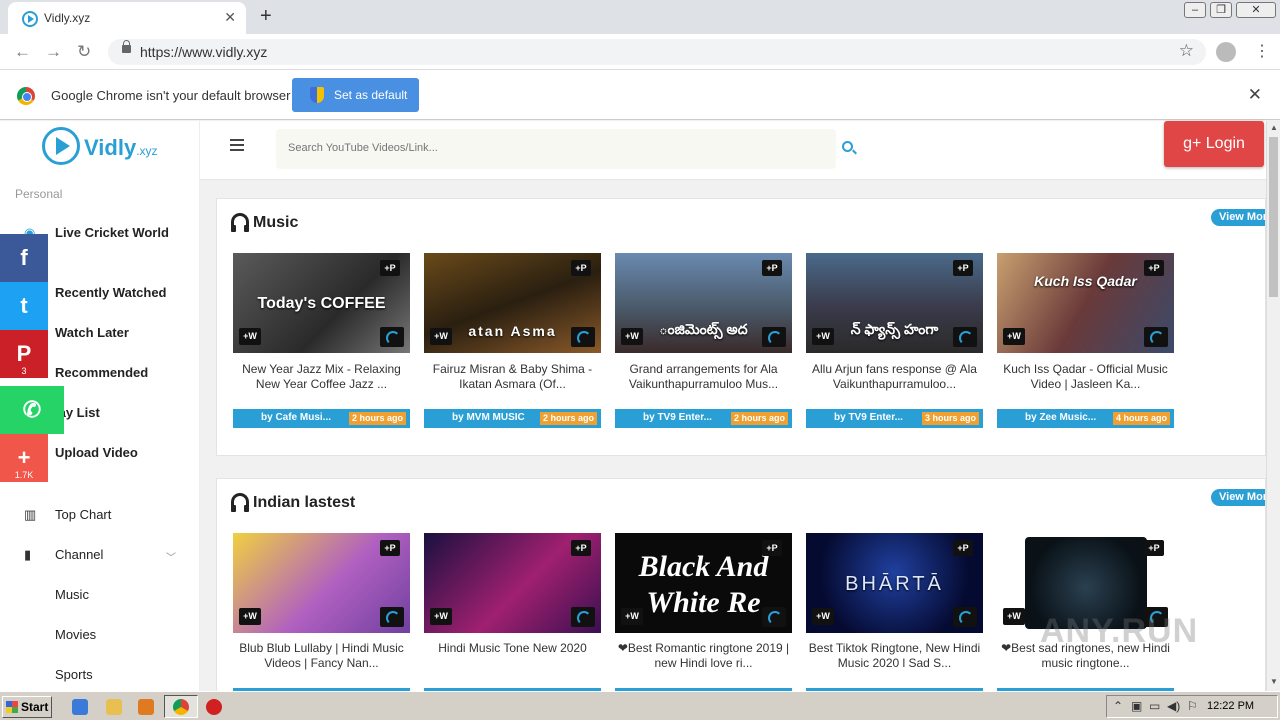  I want to click on bookmark-star-icon: ☆, so click(1186, 51).